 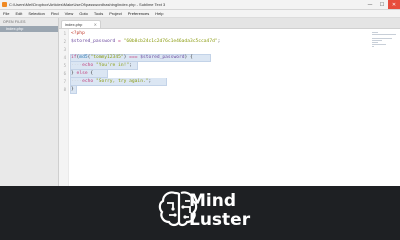 I want to click on menu-view: View, so click(x=69, y=13).